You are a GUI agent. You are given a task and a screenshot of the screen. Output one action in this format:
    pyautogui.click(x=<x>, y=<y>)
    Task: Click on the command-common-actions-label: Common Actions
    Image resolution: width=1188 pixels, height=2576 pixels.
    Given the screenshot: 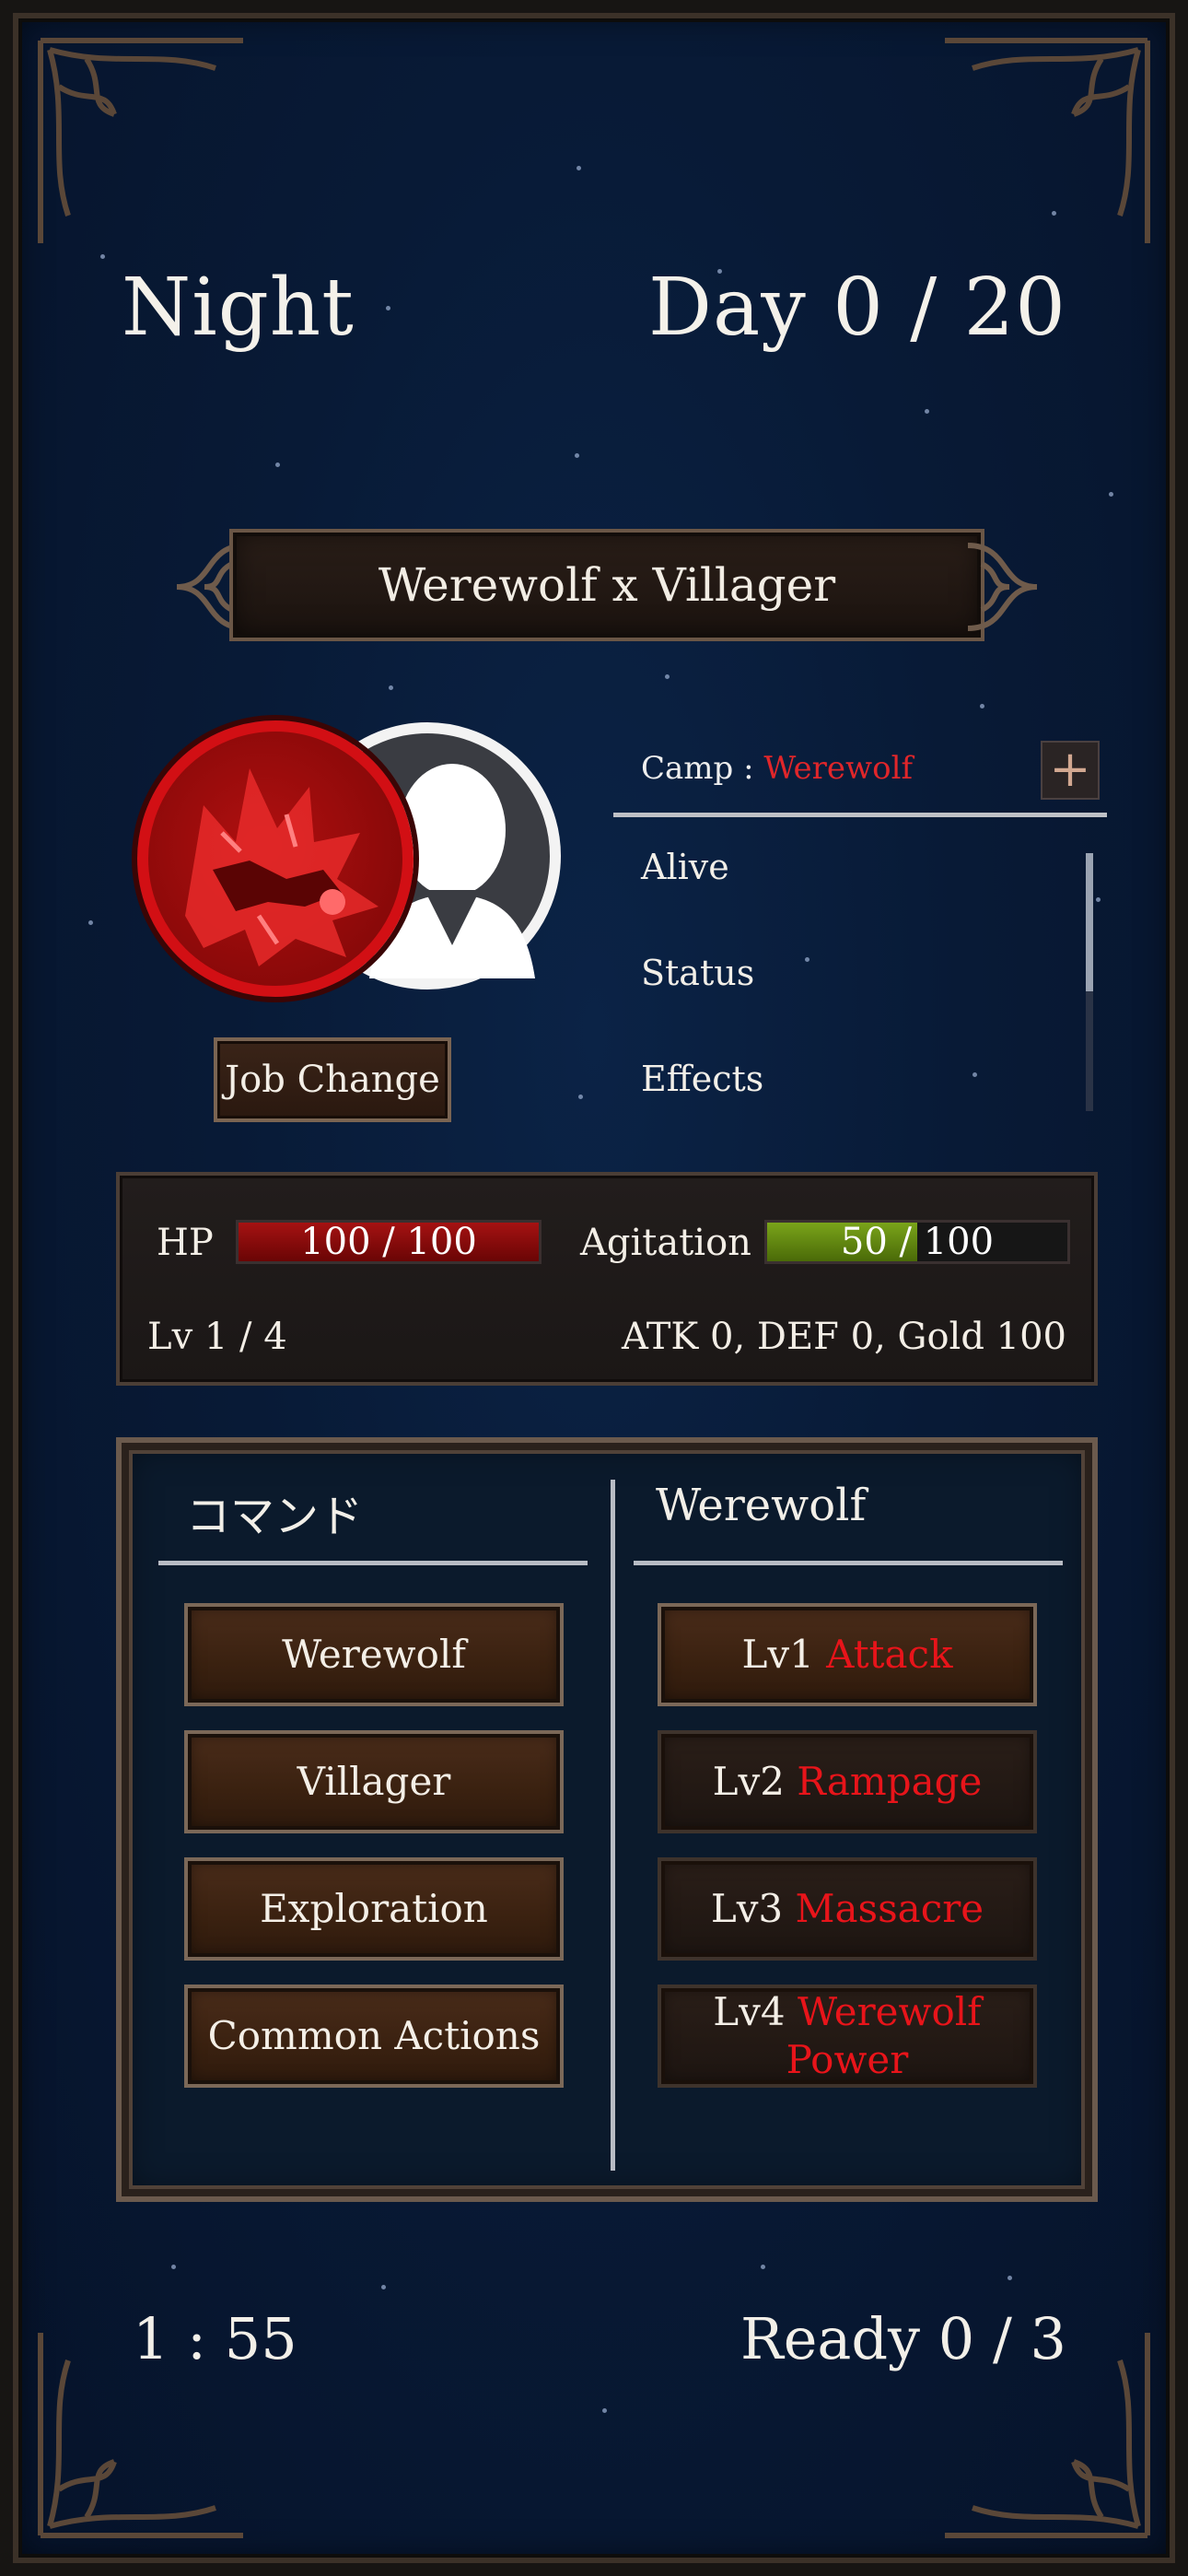 What is the action you would take?
    pyautogui.click(x=374, y=2035)
    